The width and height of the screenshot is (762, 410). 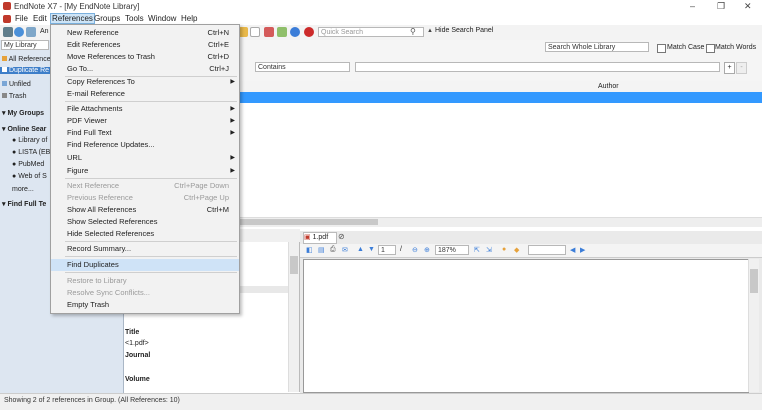 What do you see at coordinates (582, 250) in the screenshot?
I see `search-next-icon: ▶` at bounding box center [582, 250].